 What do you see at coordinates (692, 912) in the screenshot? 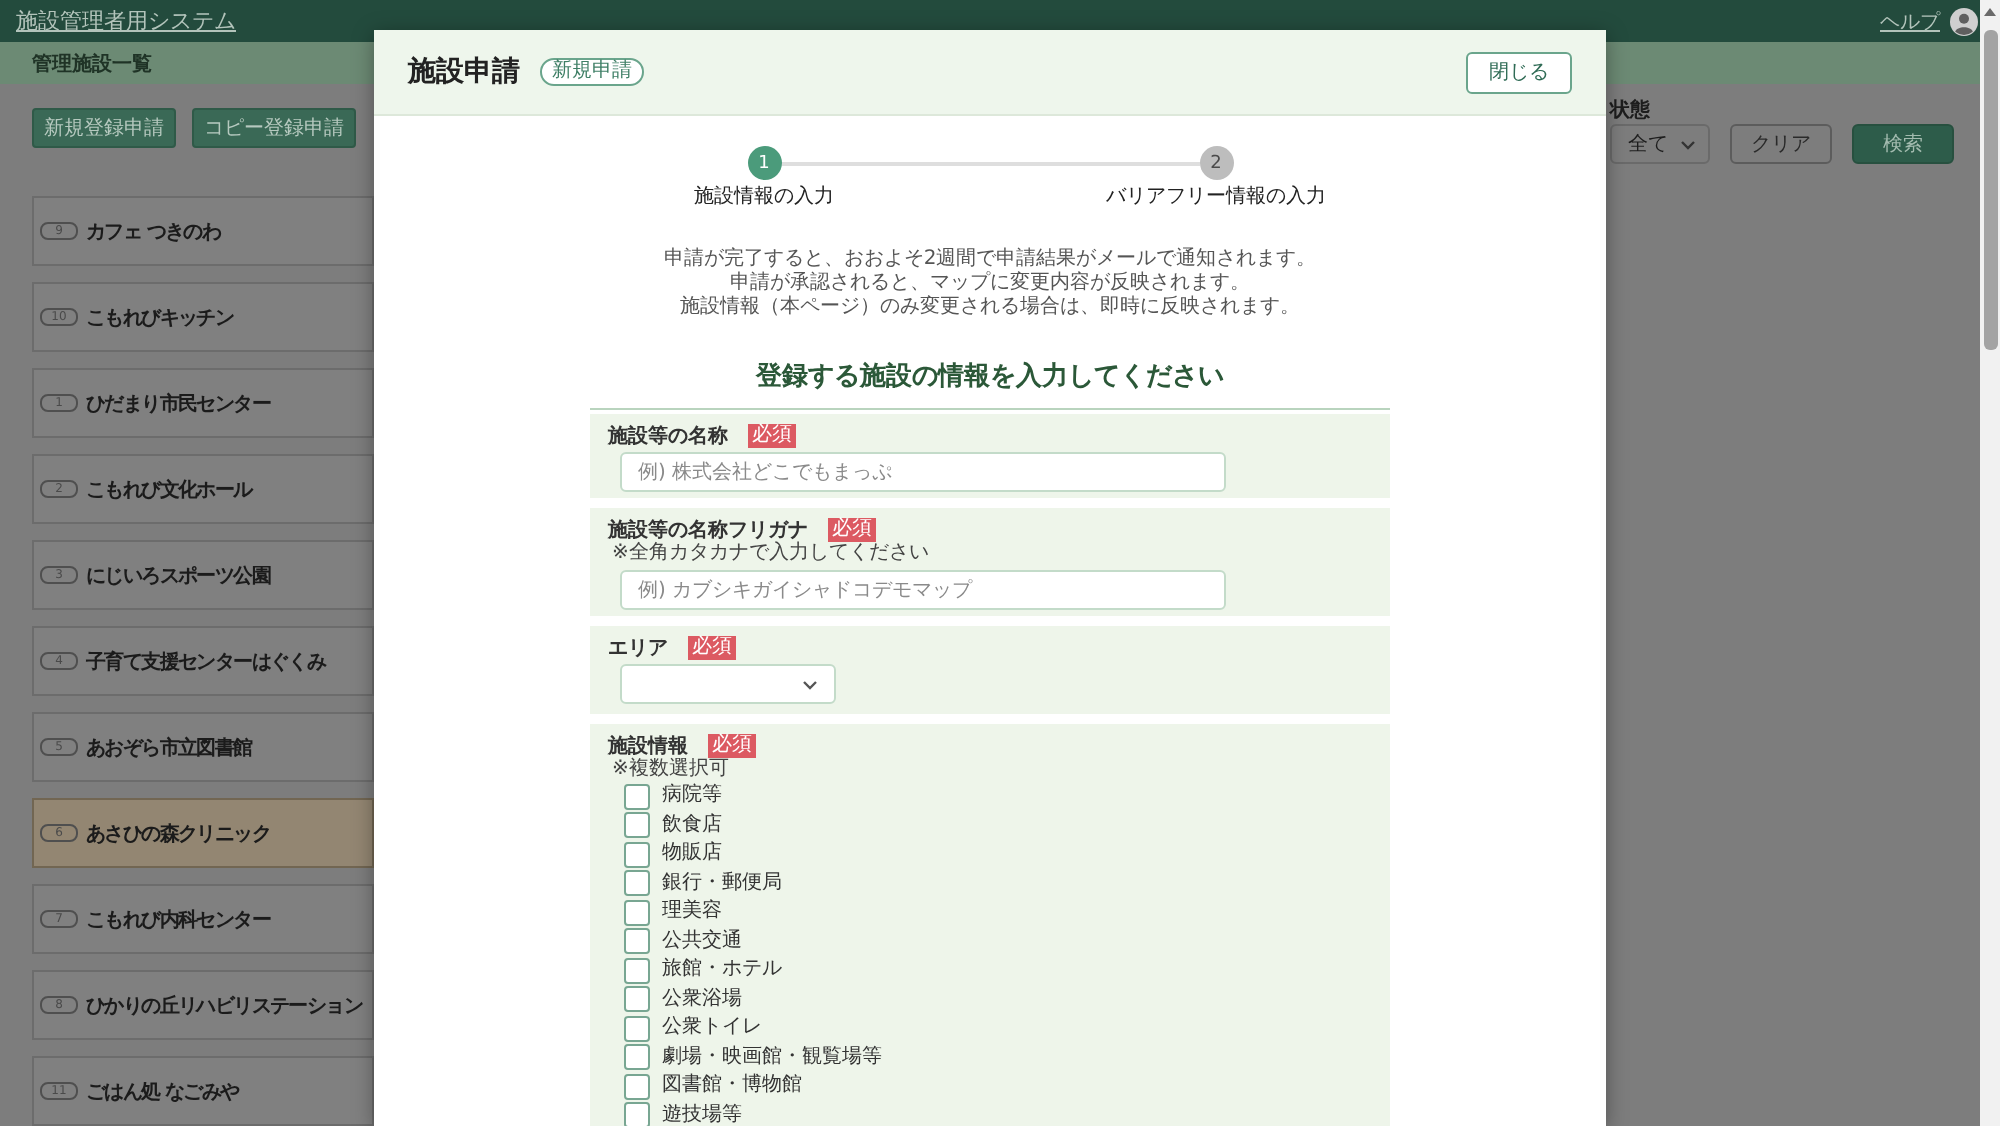
I see `checkbox-label: 理美容` at bounding box center [692, 912].